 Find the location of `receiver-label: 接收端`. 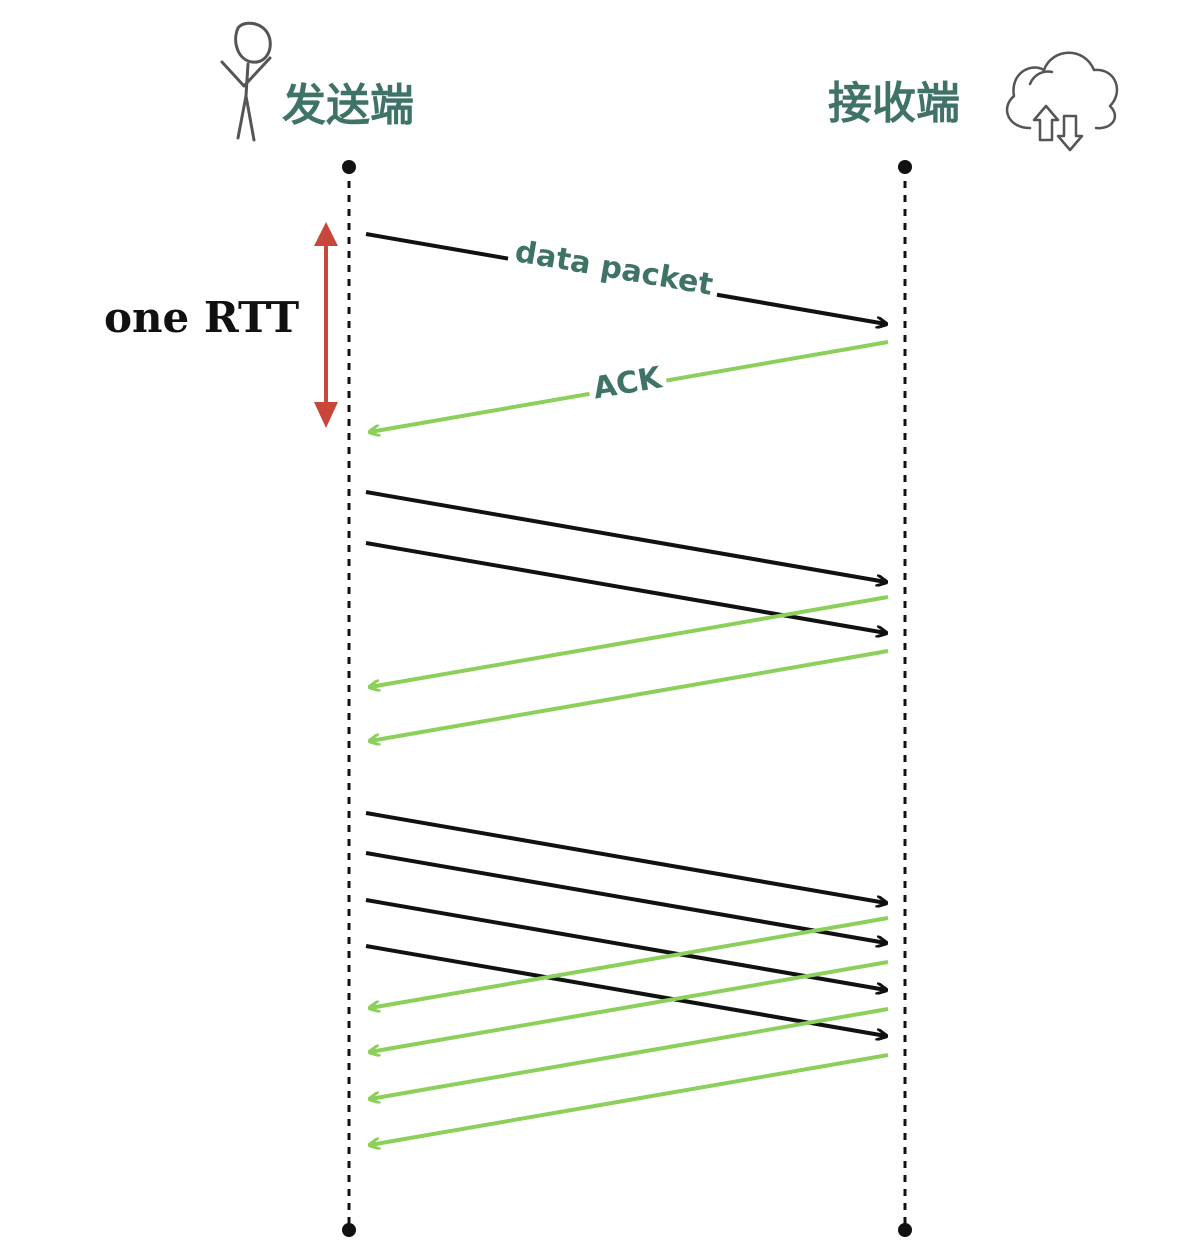

receiver-label: 接收端 is located at coordinates (894, 103).